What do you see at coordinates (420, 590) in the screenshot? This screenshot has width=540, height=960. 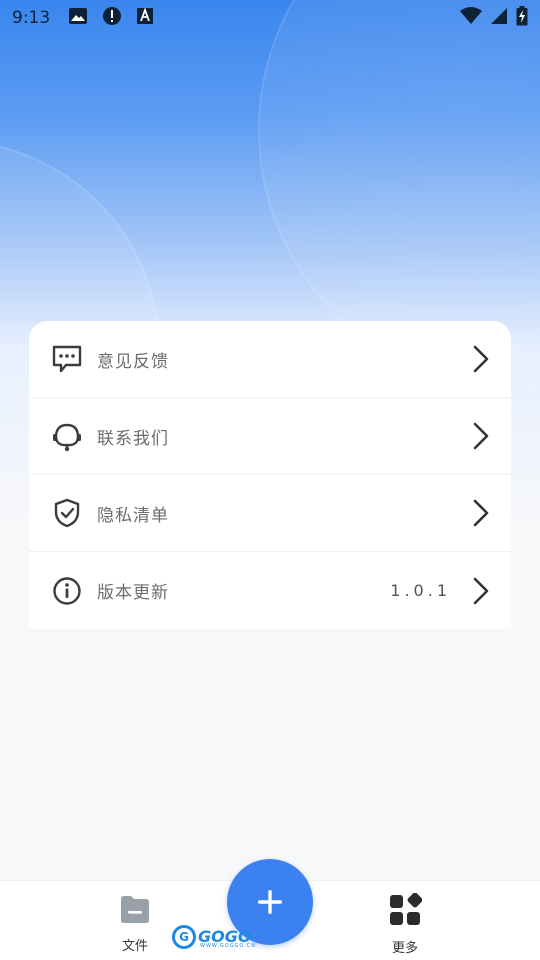 I see `version-value: 1.0.1` at bounding box center [420, 590].